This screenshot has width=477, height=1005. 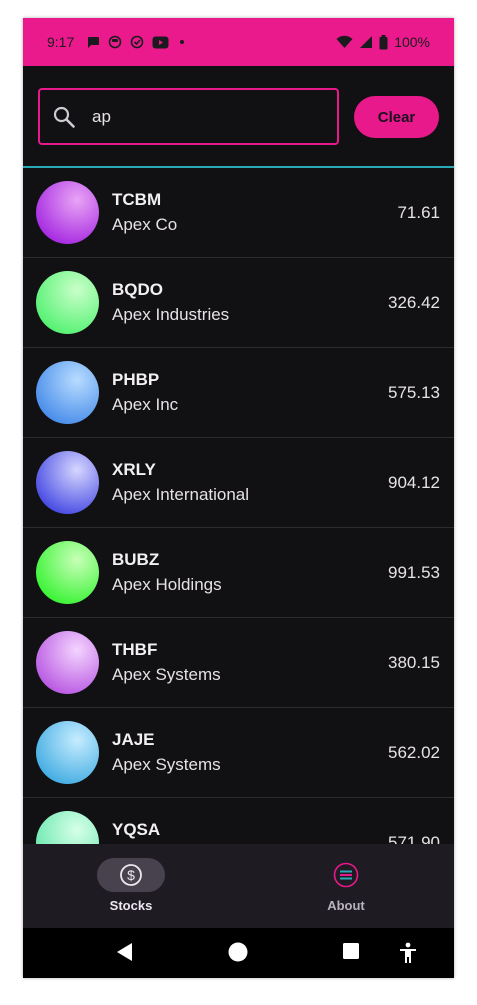 What do you see at coordinates (238, 753) in the screenshot?
I see `stock-row: JAJE Apex Systems 562.02` at bounding box center [238, 753].